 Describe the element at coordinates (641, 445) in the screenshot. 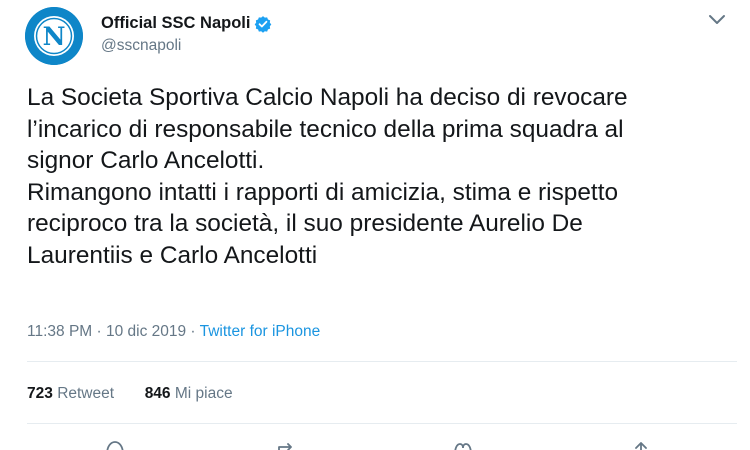

I see `share-icon` at that location.